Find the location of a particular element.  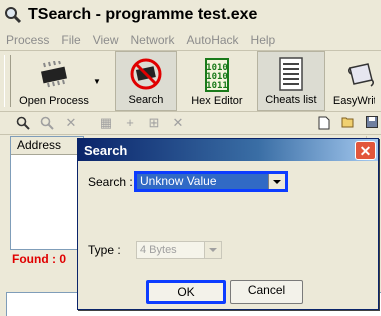

search-next-icon is located at coordinates (47, 123).